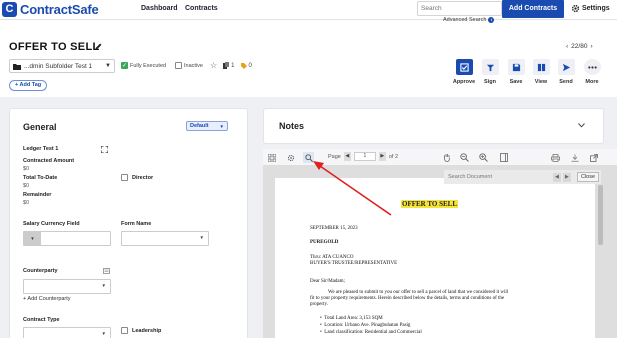 The height and width of the screenshot is (338, 617). I want to click on document-search-bar: ◀ ▶ Close, so click(522, 177).